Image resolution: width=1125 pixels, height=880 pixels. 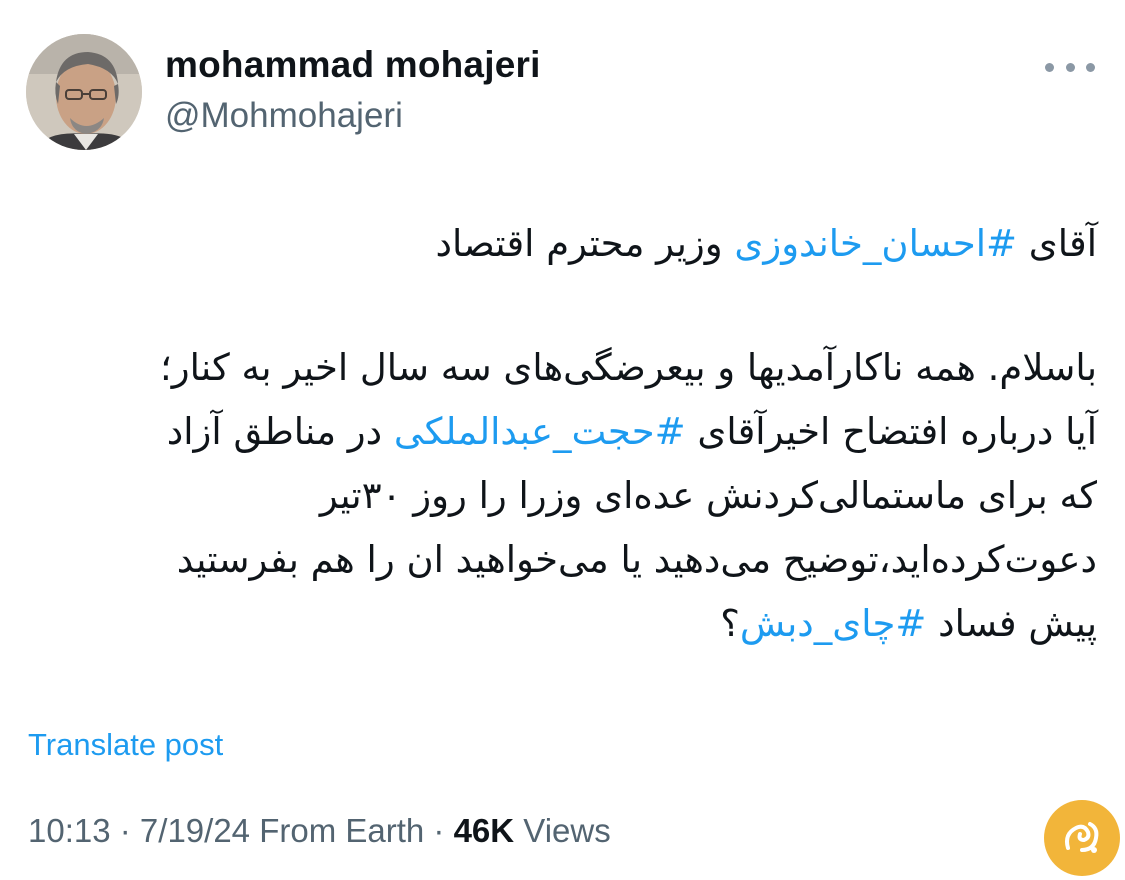 I want to click on more-horizontal-icon, so click(x=1049, y=67).